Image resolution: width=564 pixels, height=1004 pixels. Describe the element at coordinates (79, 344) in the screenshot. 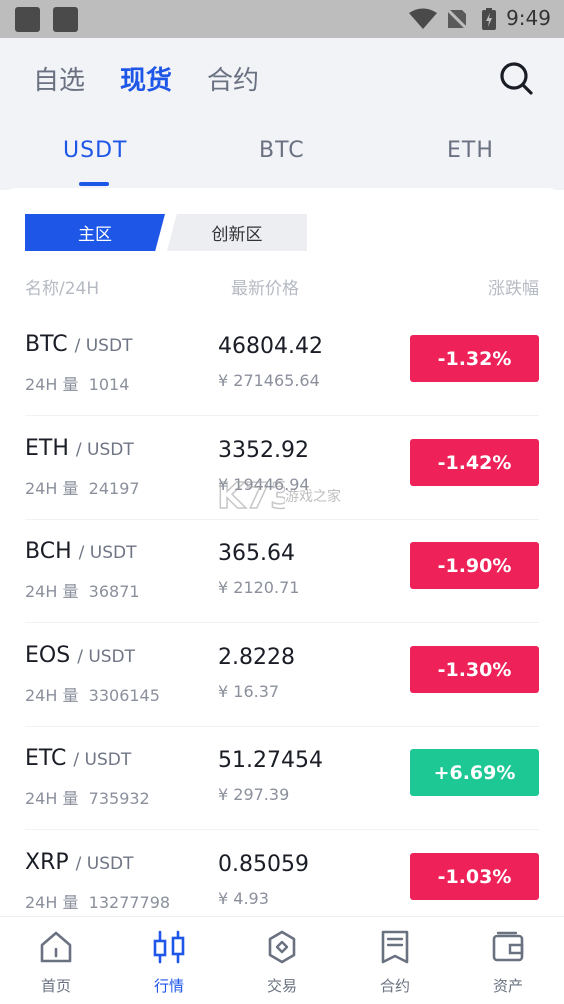

I see `pair-symbol: BTC / USDT` at that location.